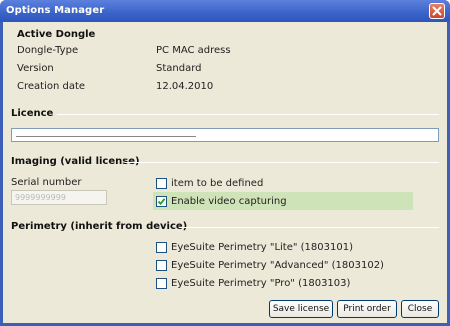  What do you see at coordinates (99, 226) in the screenshot?
I see `perimetry-heading: Perimetry (inherit from device)` at bounding box center [99, 226].